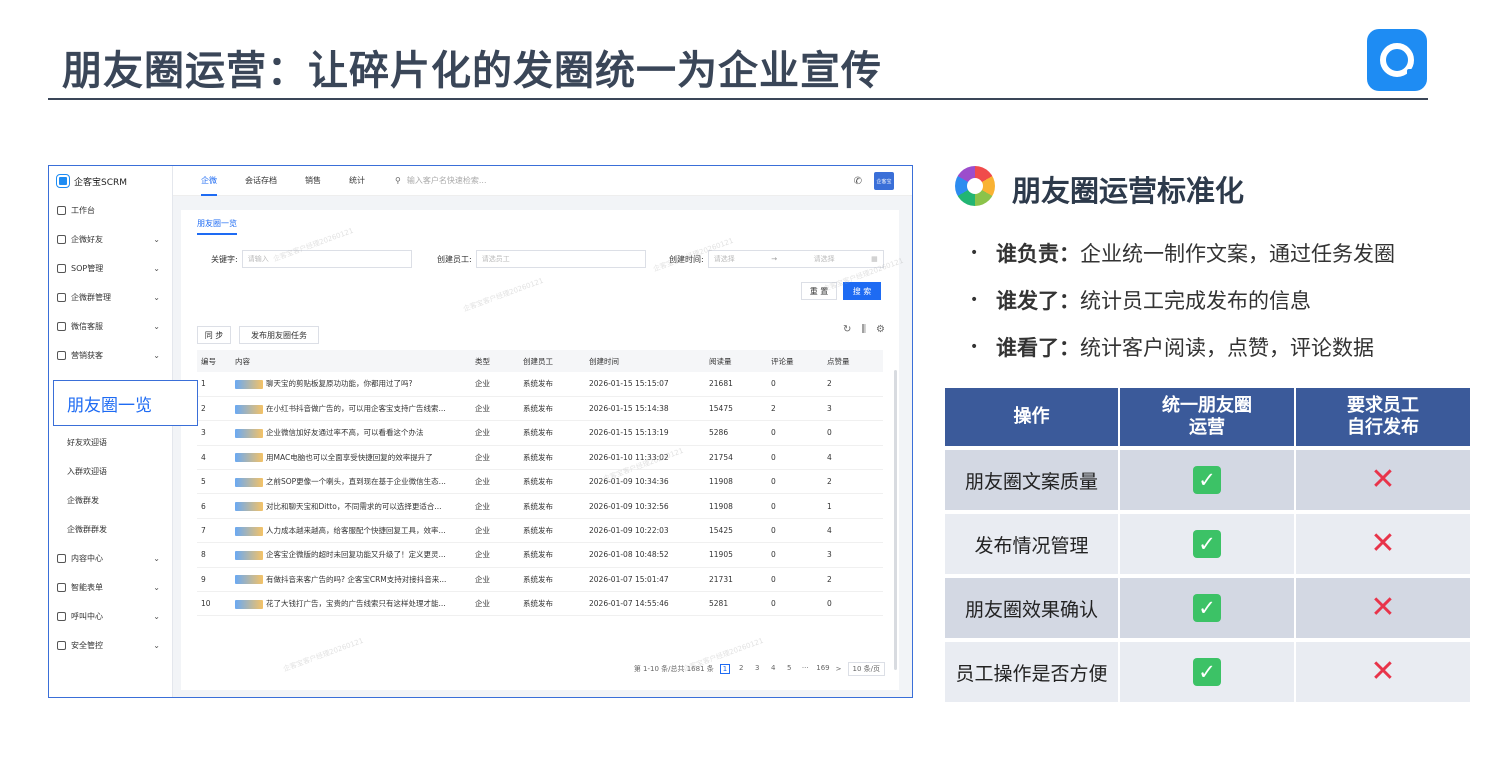 Image resolution: width=1495 pixels, height=776 pixels. What do you see at coordinates (819, 291) in the screenshot?
I see `reset-button: 重 置` at bounding box center [819, 291].